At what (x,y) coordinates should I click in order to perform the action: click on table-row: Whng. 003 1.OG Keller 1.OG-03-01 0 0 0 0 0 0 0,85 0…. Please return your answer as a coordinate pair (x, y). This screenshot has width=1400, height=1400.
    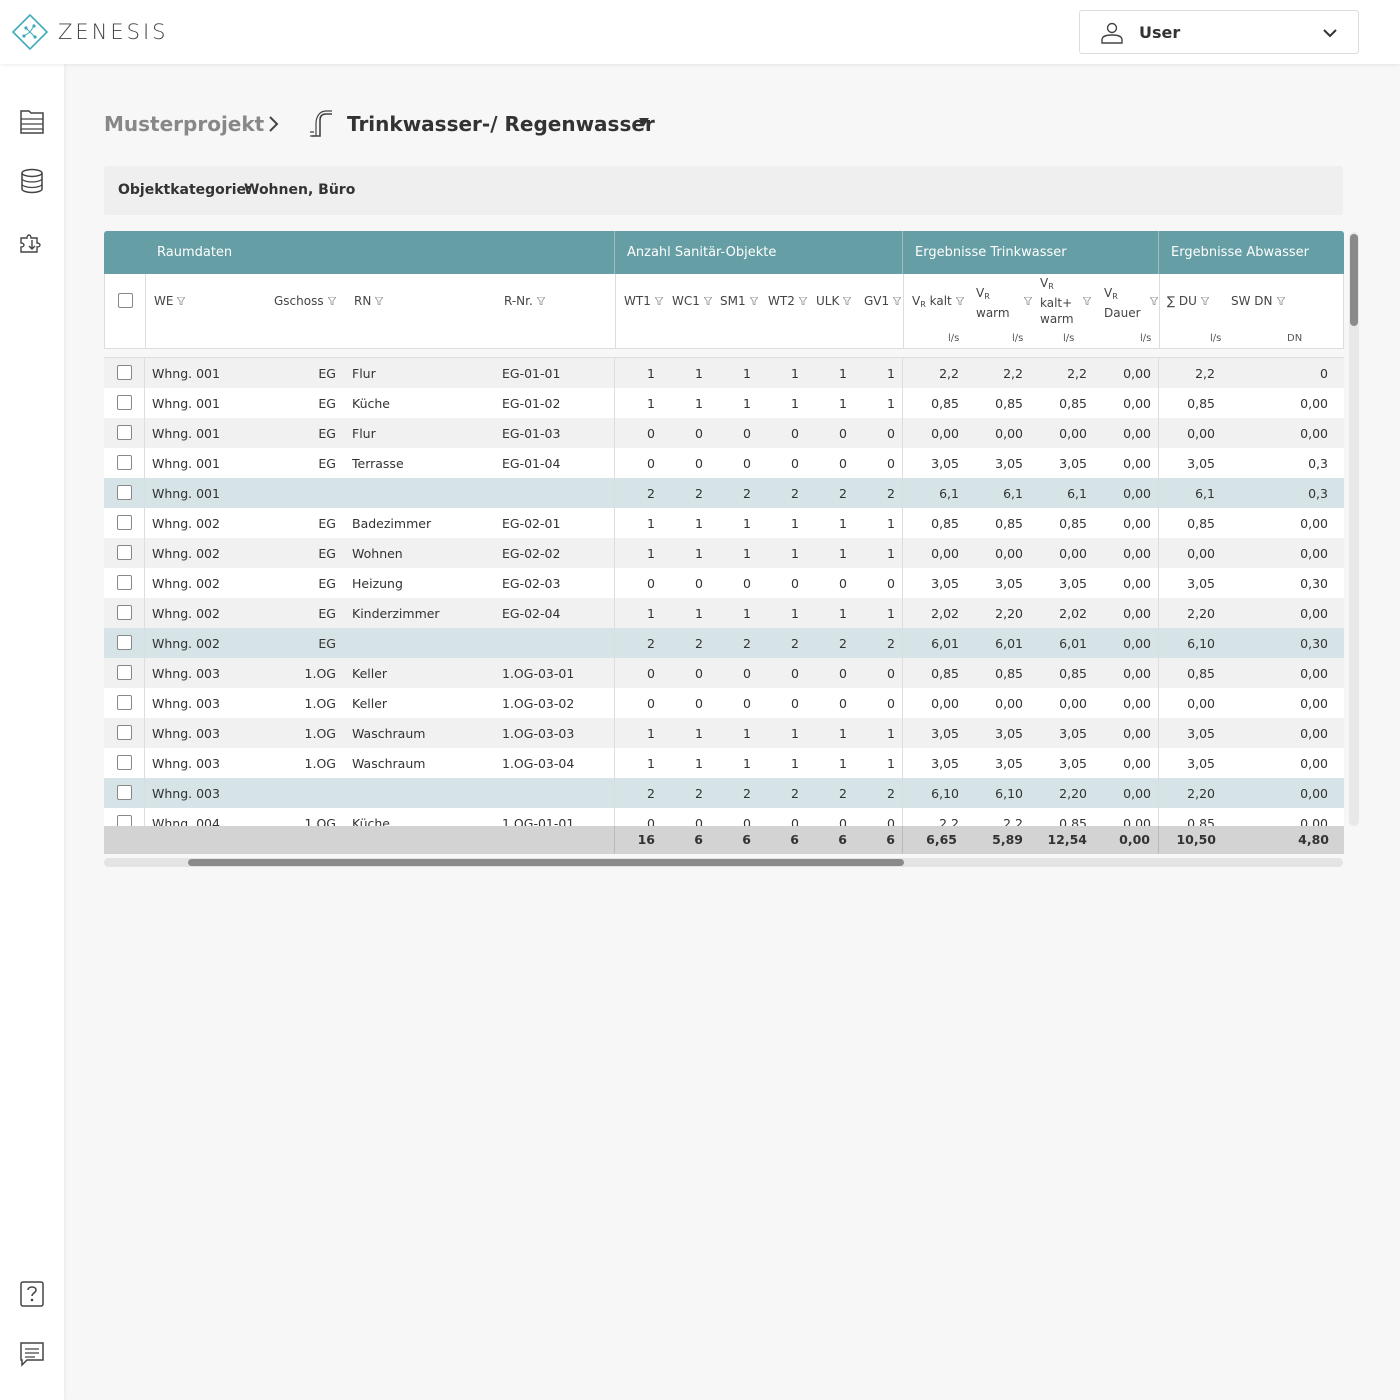
    Looking at the image, I should click on (724, 673).